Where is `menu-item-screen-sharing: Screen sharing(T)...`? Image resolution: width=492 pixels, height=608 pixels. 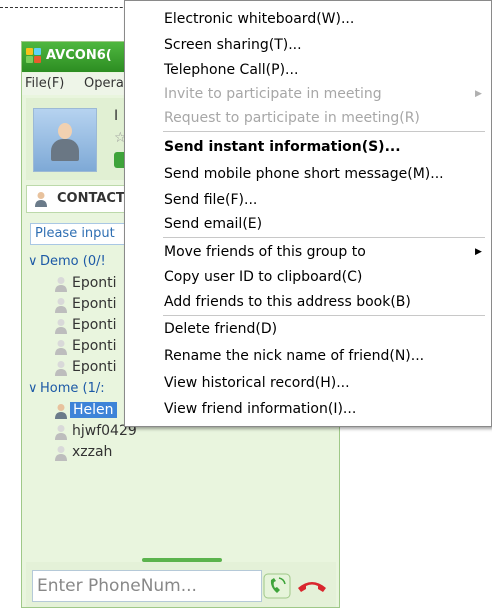 menu-item-screen-sharing: Screen sharing(T)... is located at coordinates (233, 45).